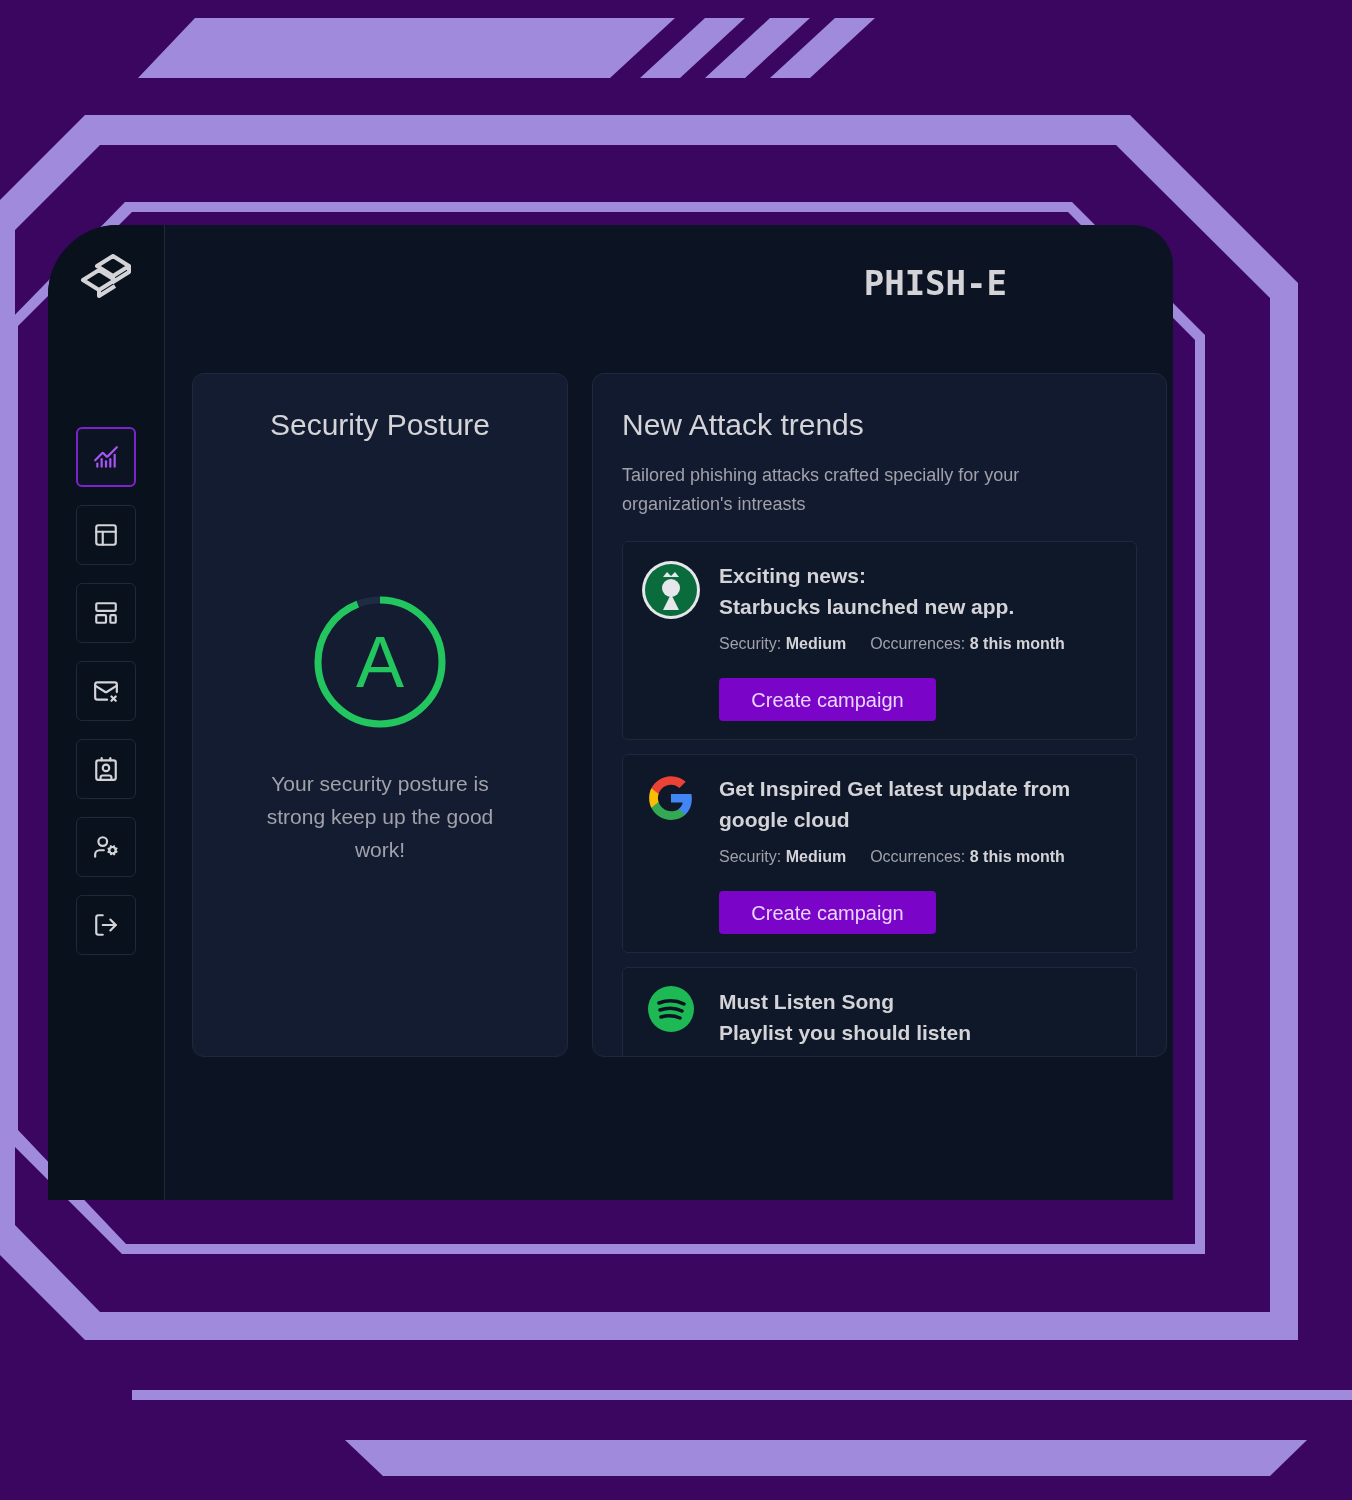  I want to click on logout-icon, so click(106, 925).